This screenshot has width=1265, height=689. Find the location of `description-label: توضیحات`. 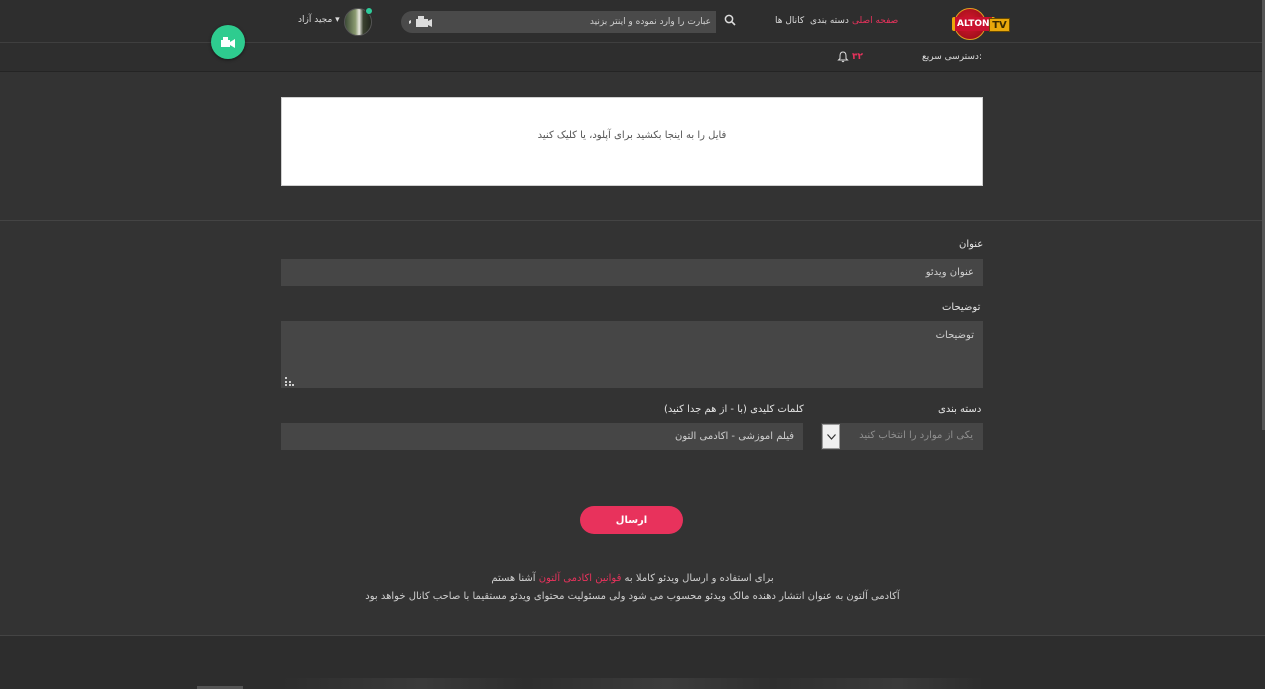

description-label: توضیحات is located at coordinates (961, 307).